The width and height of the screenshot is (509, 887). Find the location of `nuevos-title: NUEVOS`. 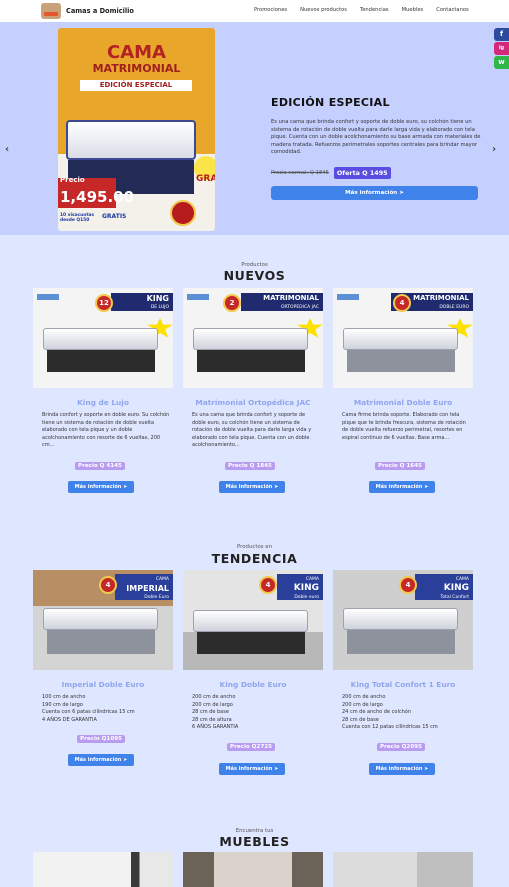

nuevos-title: NUEVOS is located at coordinates (254, 275).